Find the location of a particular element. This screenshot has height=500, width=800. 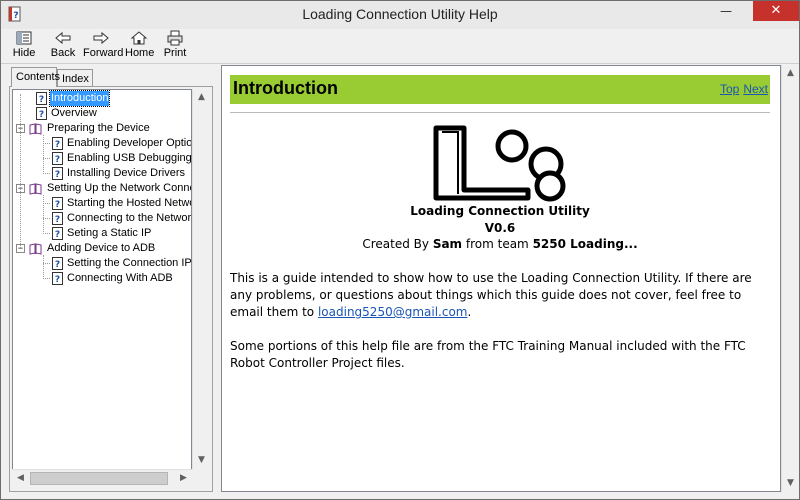

window-title: Loading Connection Utility Help is located at coordinates (400, 14).